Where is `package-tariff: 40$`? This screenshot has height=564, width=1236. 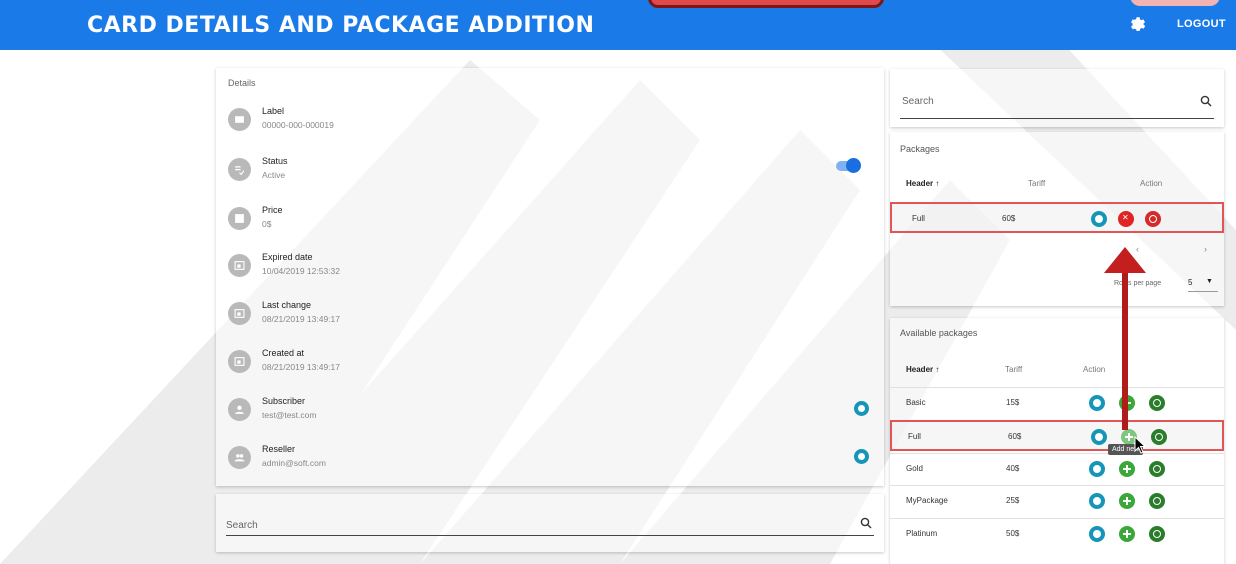
package-tariff: 40$ is located at coordinates (1013, 468).